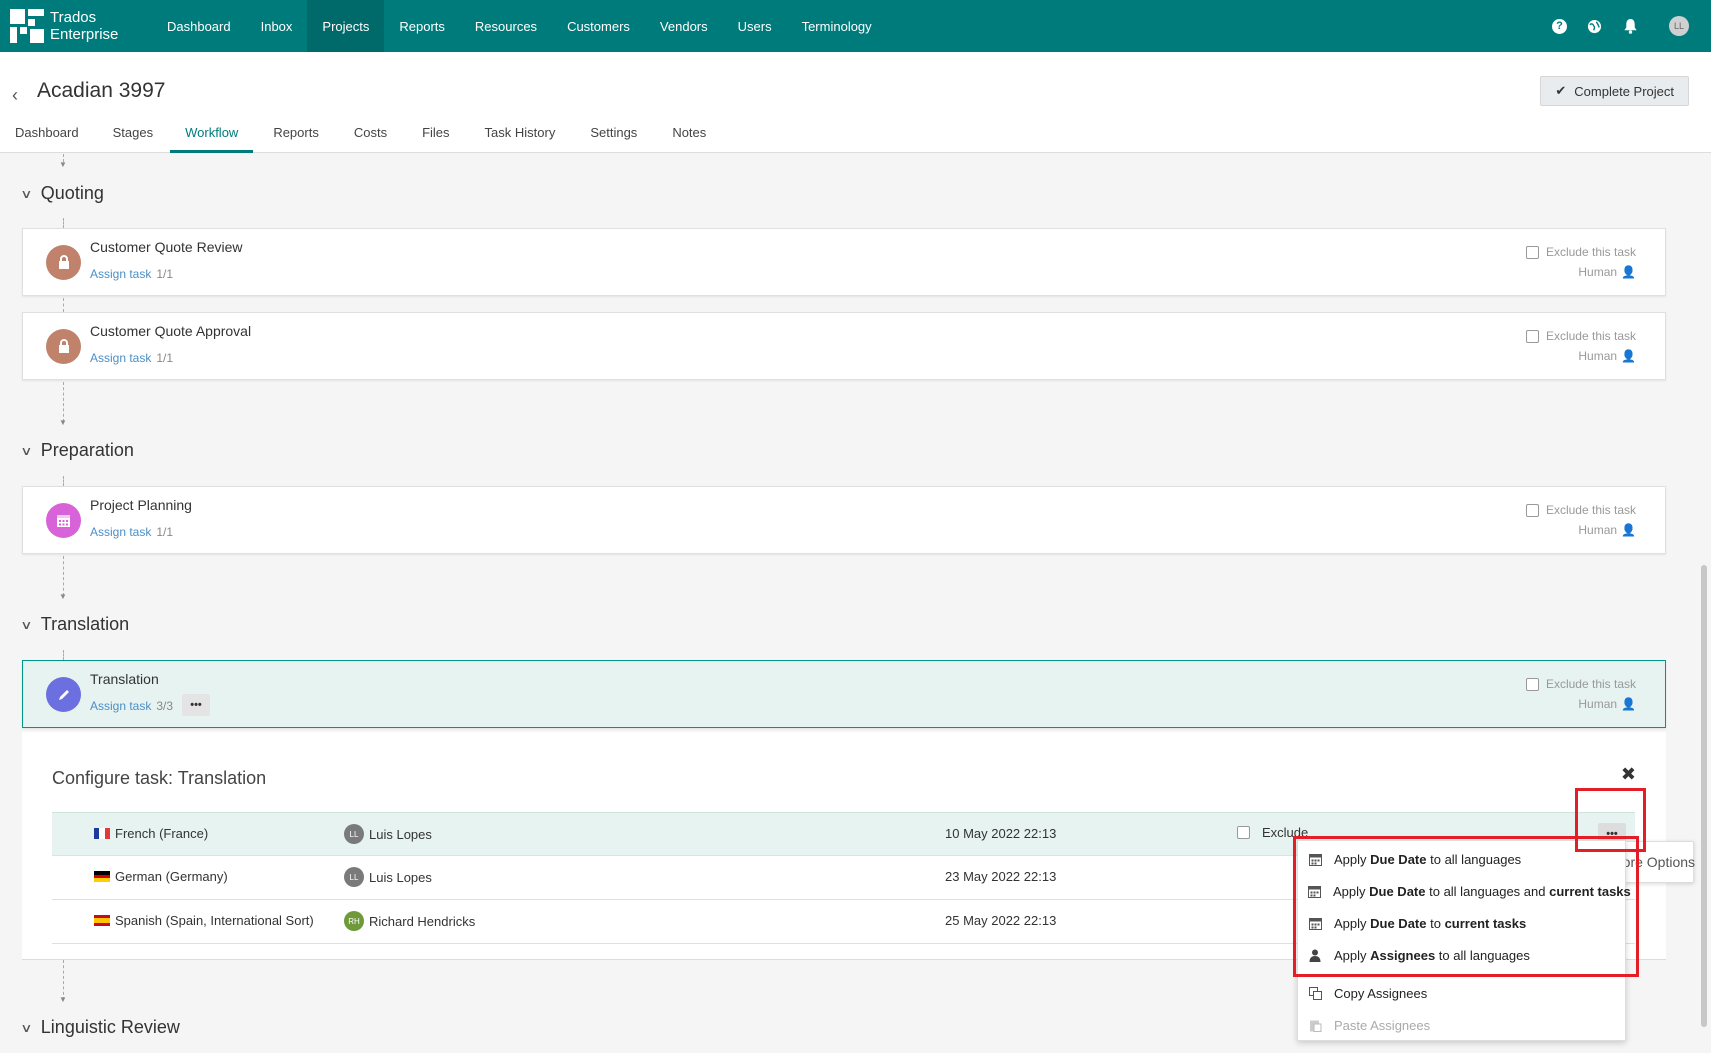 The height and width of the screenshot is (1053, 1711). I want to click on configure-task-title: Configure task: Translation, so click(159, 778).